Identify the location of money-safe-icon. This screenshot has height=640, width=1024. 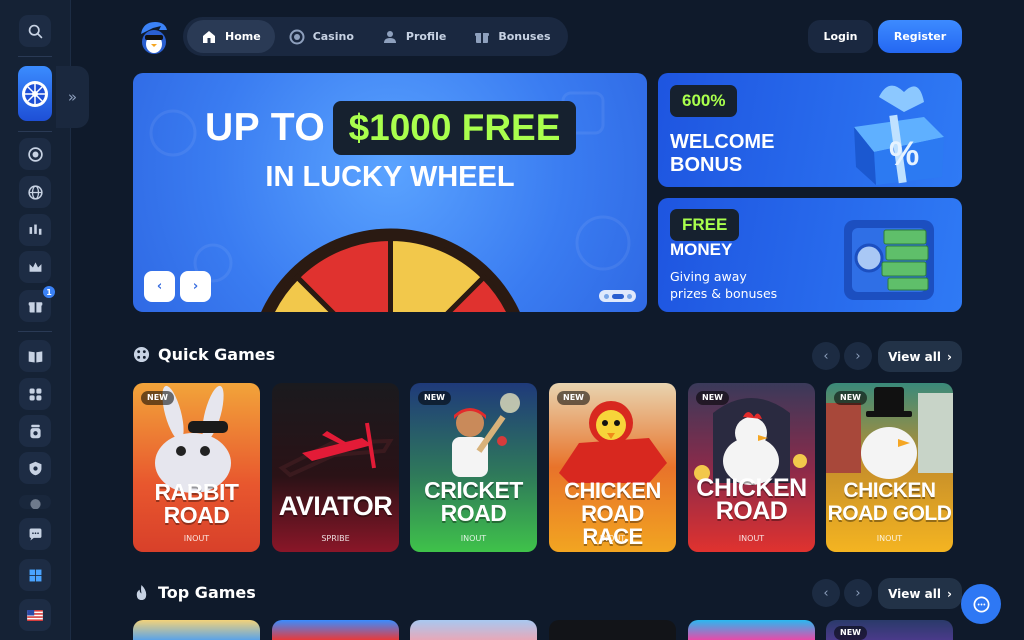
(889, 260).